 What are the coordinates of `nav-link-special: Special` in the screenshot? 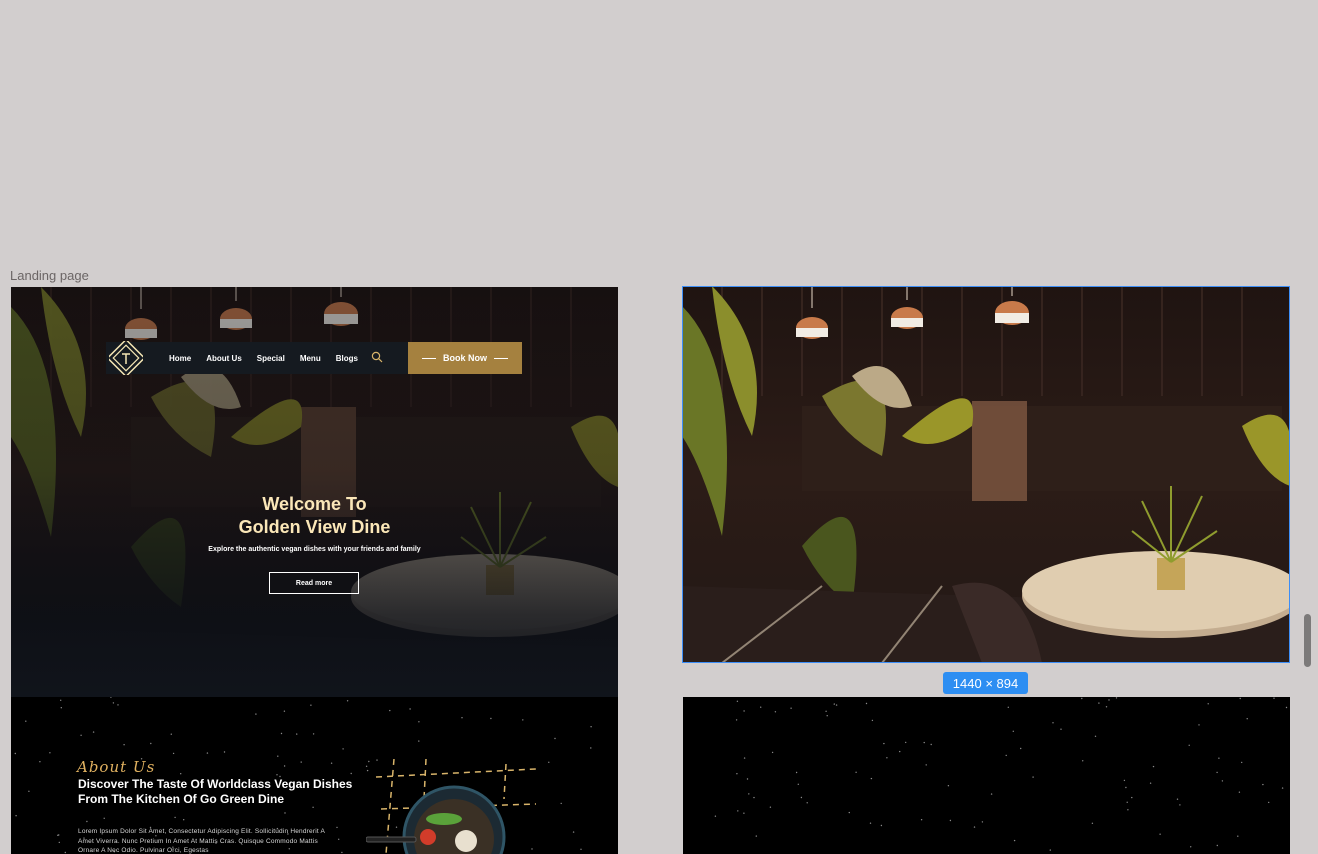 It's located at (271, 358).